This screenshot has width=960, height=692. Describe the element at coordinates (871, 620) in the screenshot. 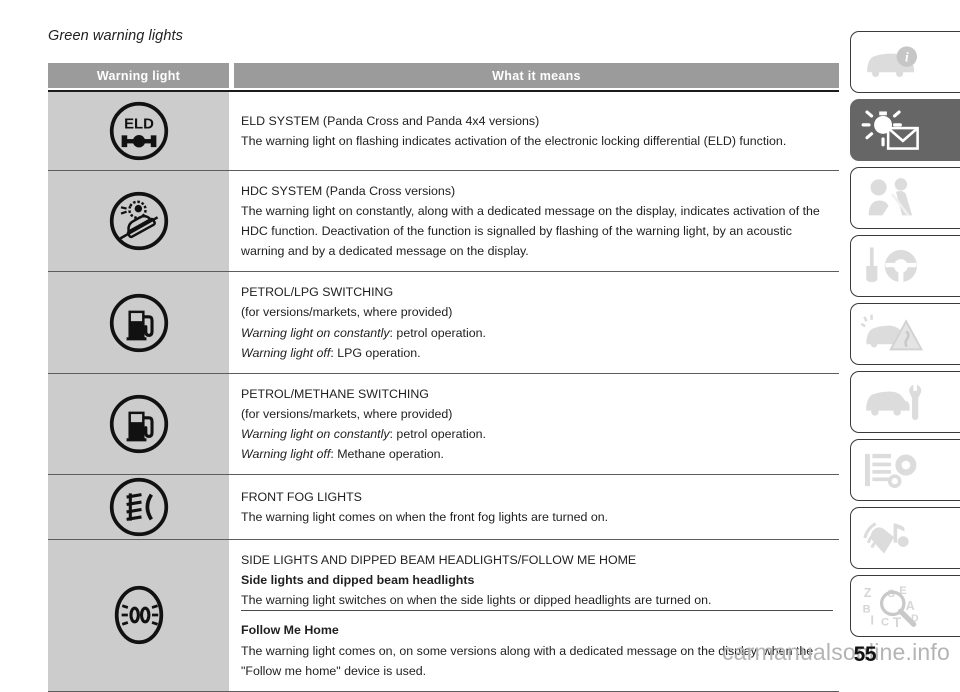

I see `svg-text: I` at that location.